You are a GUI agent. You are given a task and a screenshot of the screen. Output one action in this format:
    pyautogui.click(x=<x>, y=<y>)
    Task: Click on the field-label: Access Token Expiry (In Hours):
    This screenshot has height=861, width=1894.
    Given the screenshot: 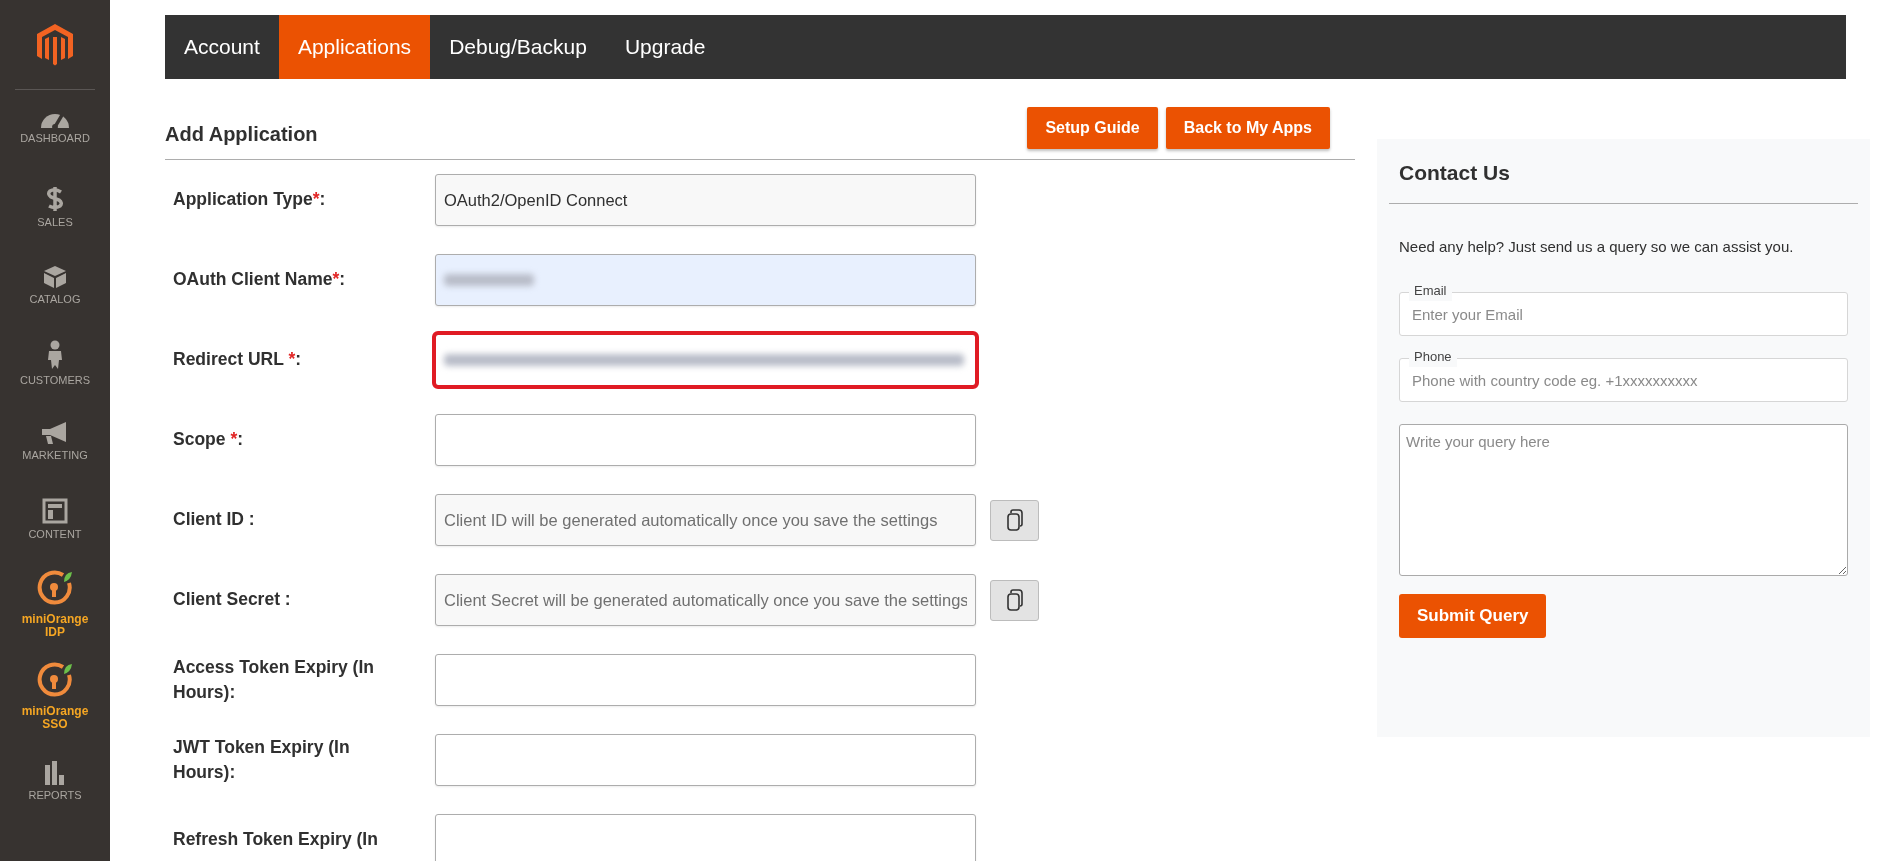 What is the action you would take?
    pyautogui.click(x=273, y=679)
    